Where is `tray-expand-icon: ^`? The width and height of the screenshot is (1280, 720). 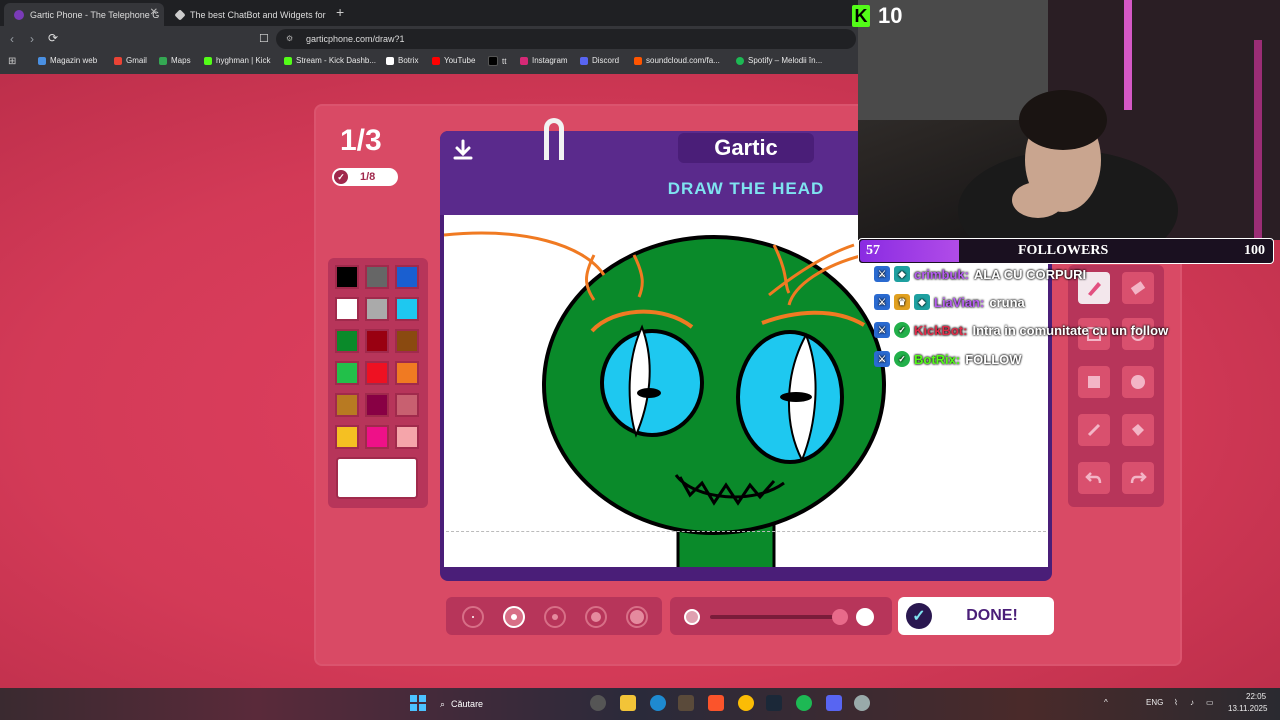 tray-expand-icon: ^ is located at coordinates (1106, 702).